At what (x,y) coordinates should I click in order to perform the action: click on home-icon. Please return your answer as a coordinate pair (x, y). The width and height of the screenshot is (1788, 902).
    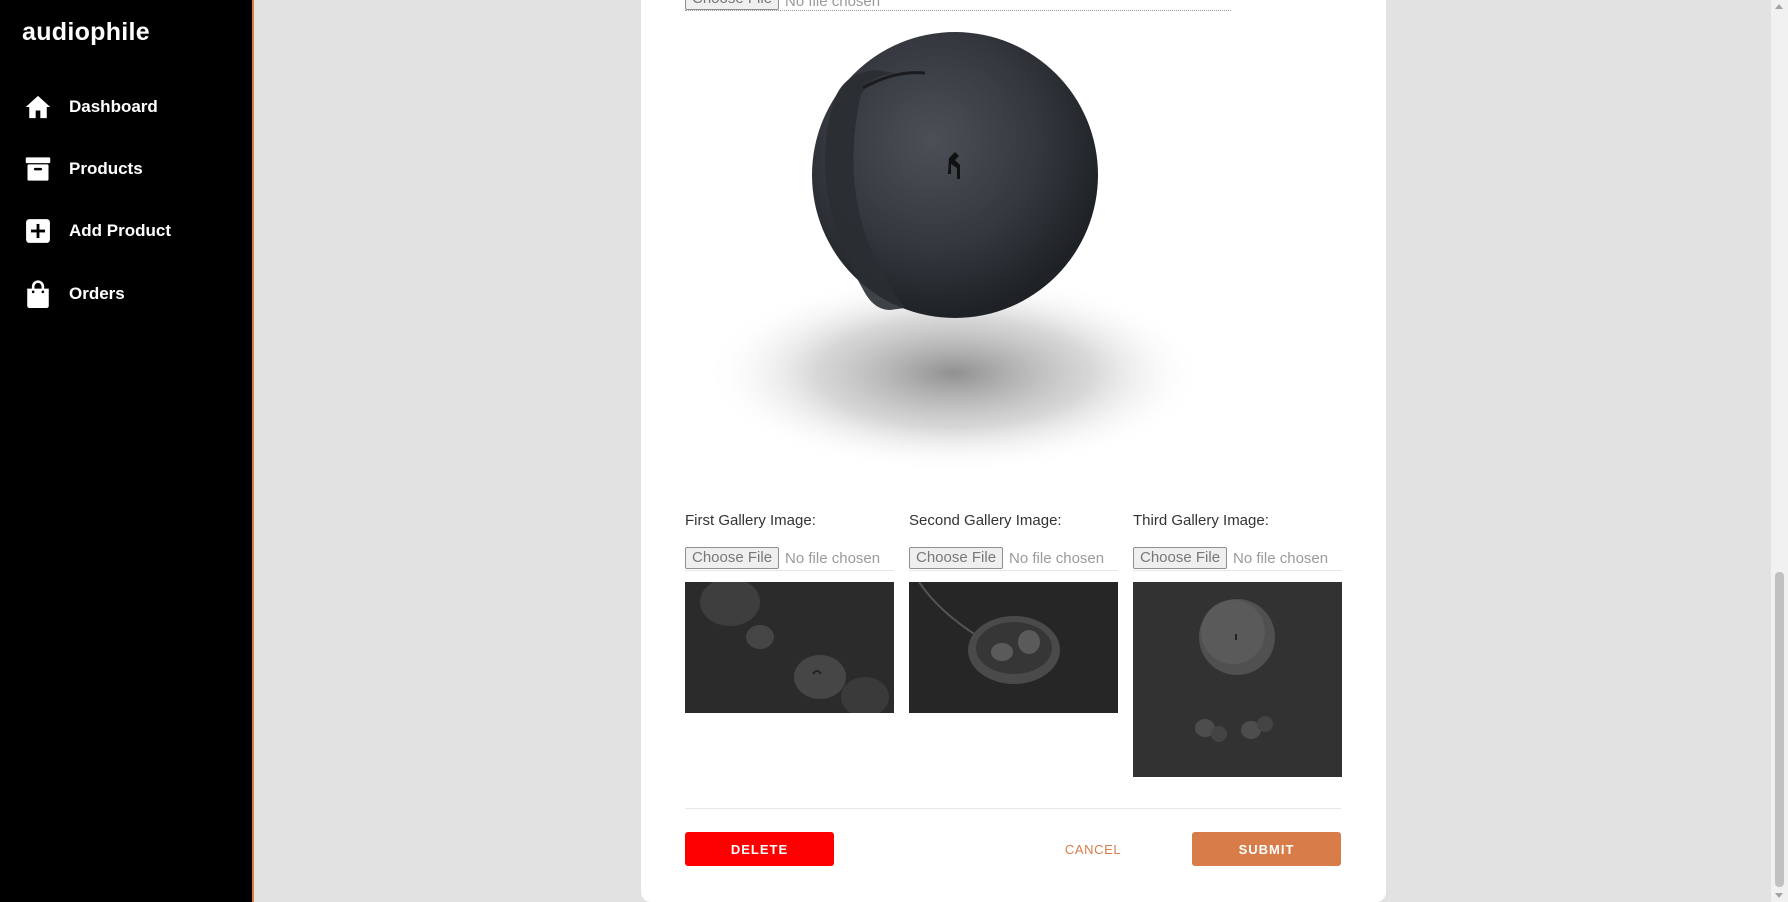
    Looking at the image, I should click on (38, 107).